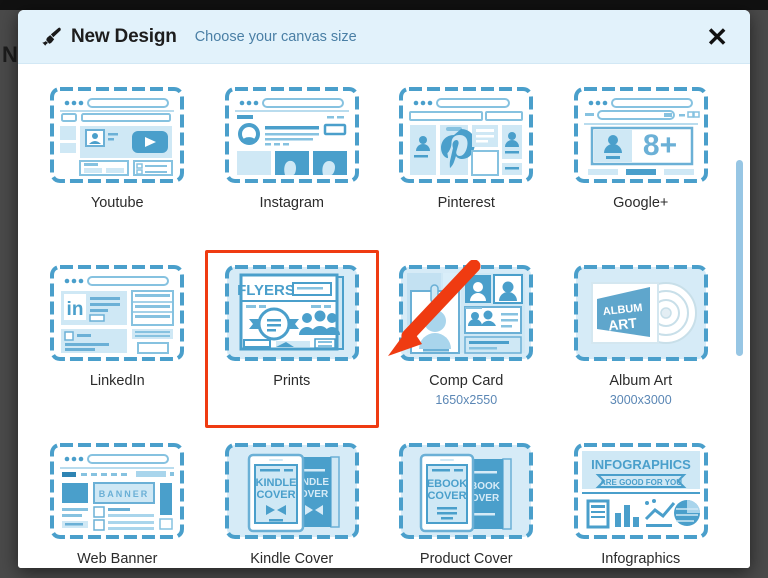  What do you see at coordinates (641, 559) in the screenshot?
I see `tile-label: Infographics` at bounding box center [641, 559].